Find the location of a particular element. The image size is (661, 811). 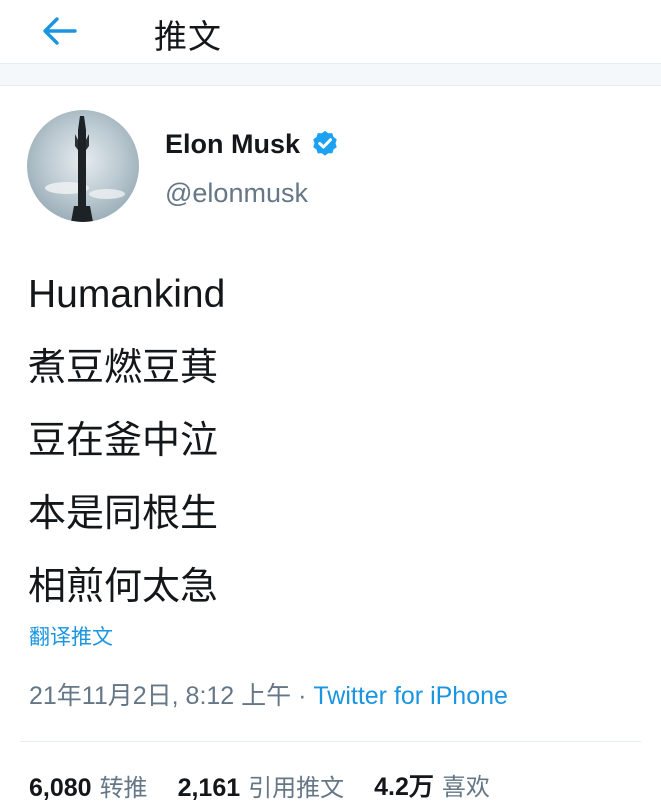

verified-badge-icon is located at coordinates (325, 143).